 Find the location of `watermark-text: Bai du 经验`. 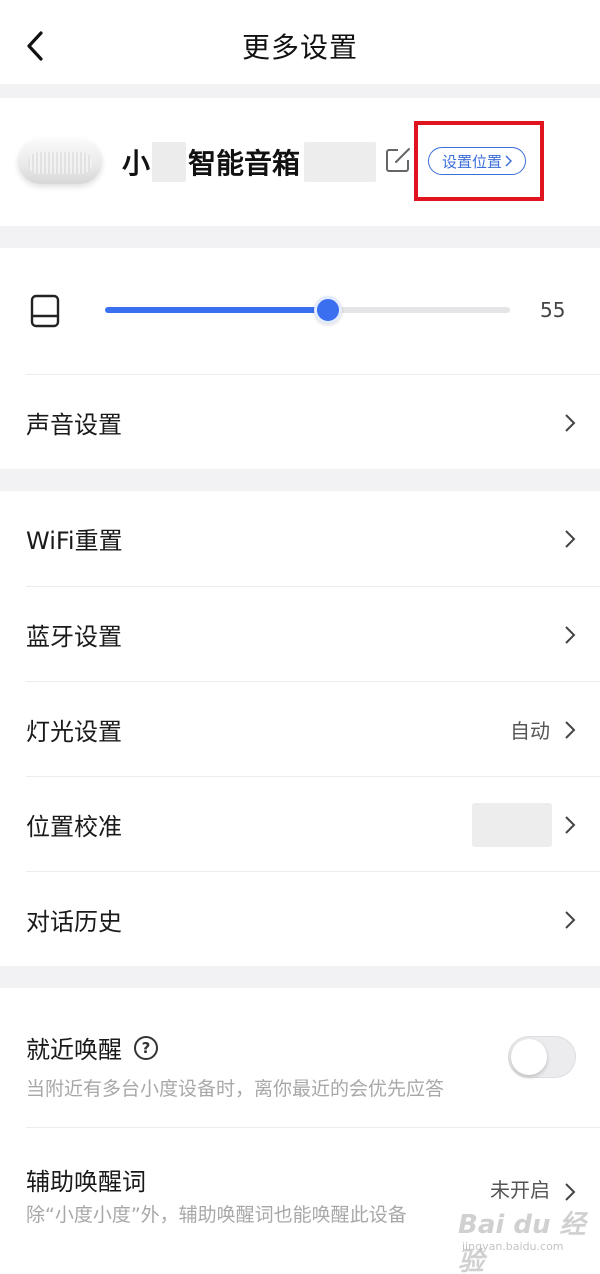

watermark-text: Bai du 经验 is located at coordinates (522, 1242).